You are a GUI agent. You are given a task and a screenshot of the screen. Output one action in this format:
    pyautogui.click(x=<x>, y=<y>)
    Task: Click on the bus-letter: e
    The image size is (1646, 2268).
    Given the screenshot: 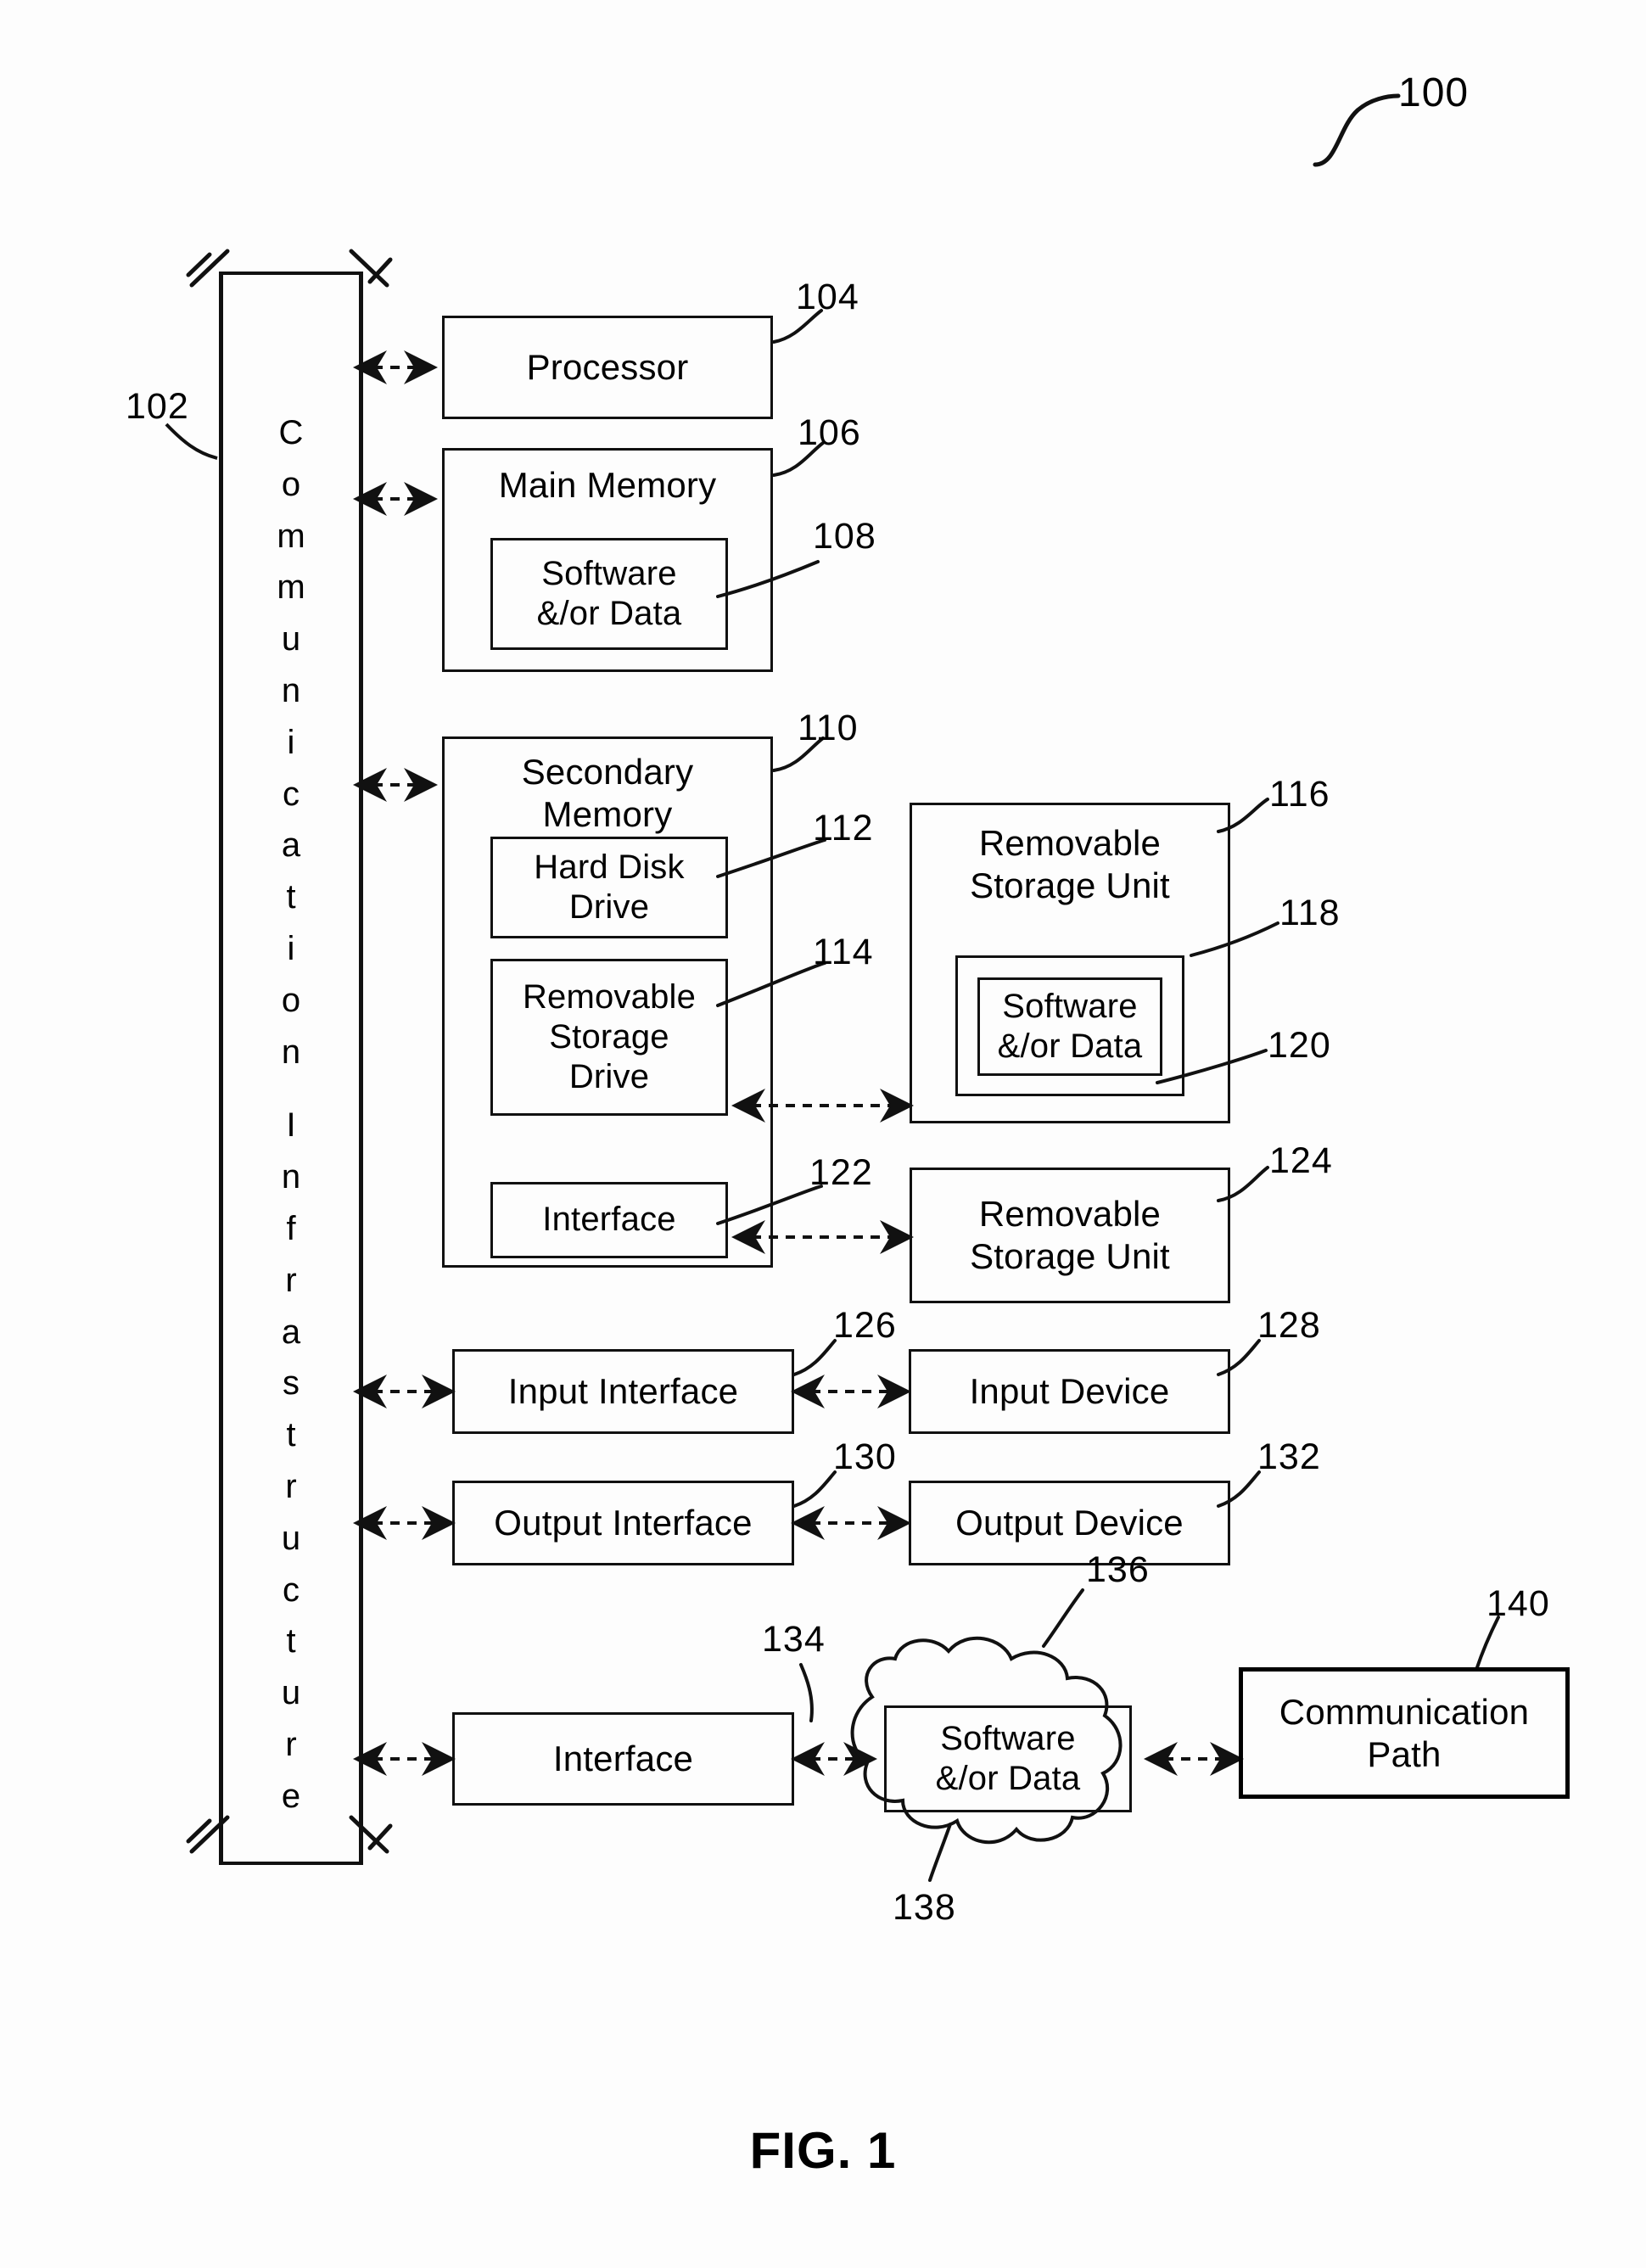 What is the action you would take?
    pyautogui.click(x=291, y=1796)
    